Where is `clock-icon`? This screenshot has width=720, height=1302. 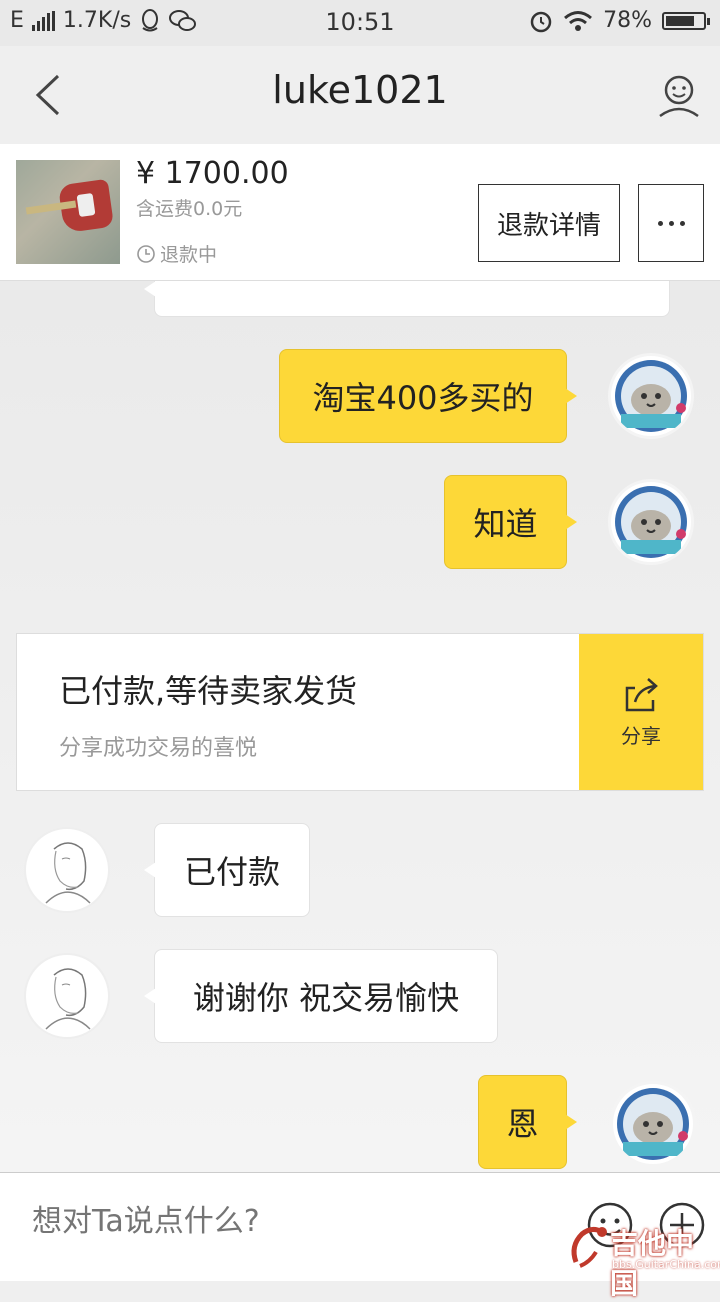
clock-icon is located at coordinates (146, 253).